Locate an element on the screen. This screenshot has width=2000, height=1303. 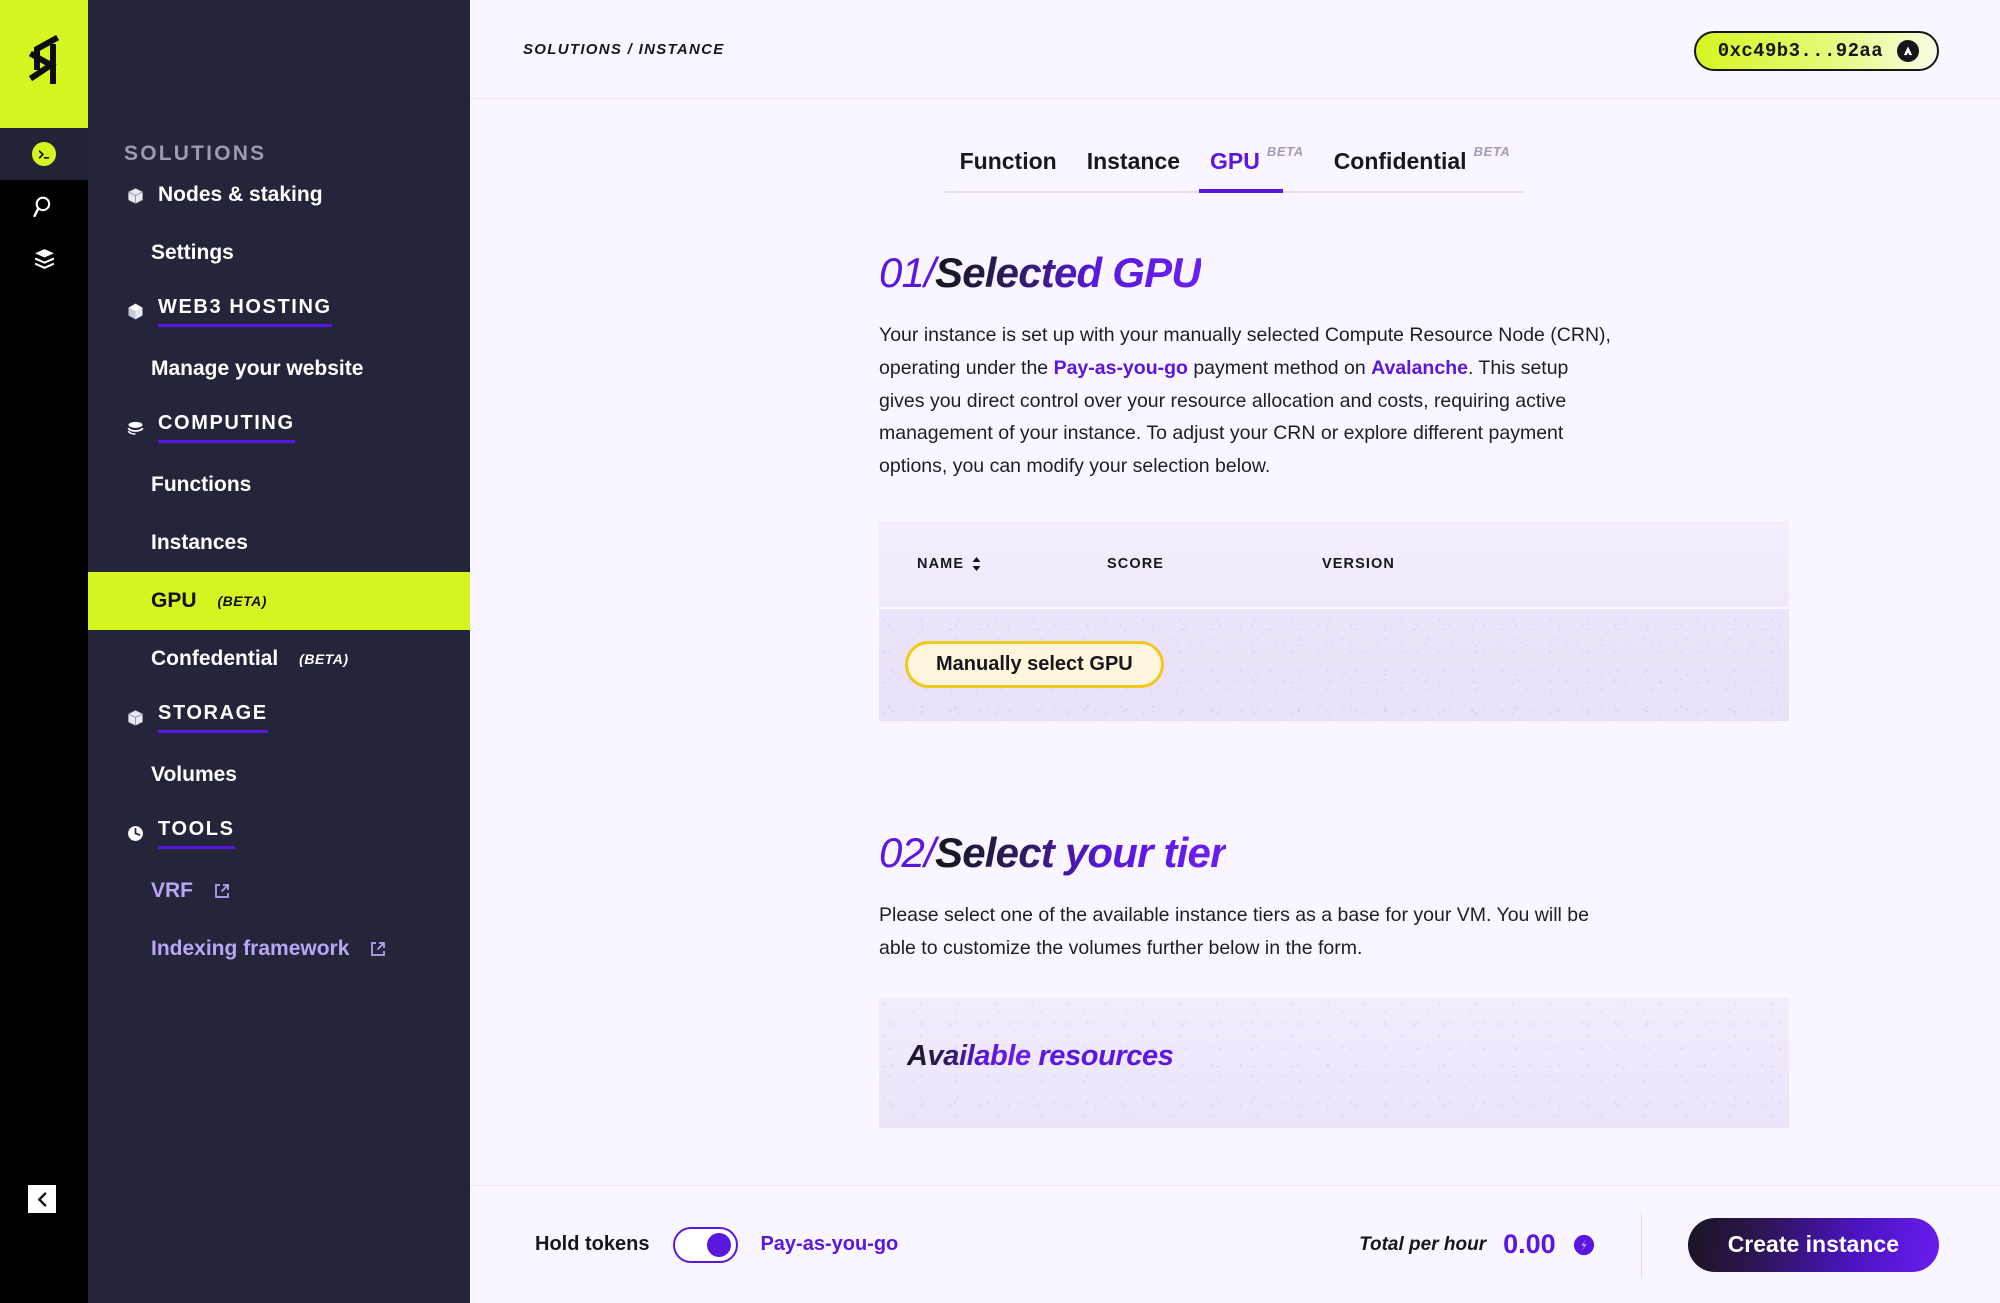
collapse-sidebar-button is located at coordinates (42, 1199).